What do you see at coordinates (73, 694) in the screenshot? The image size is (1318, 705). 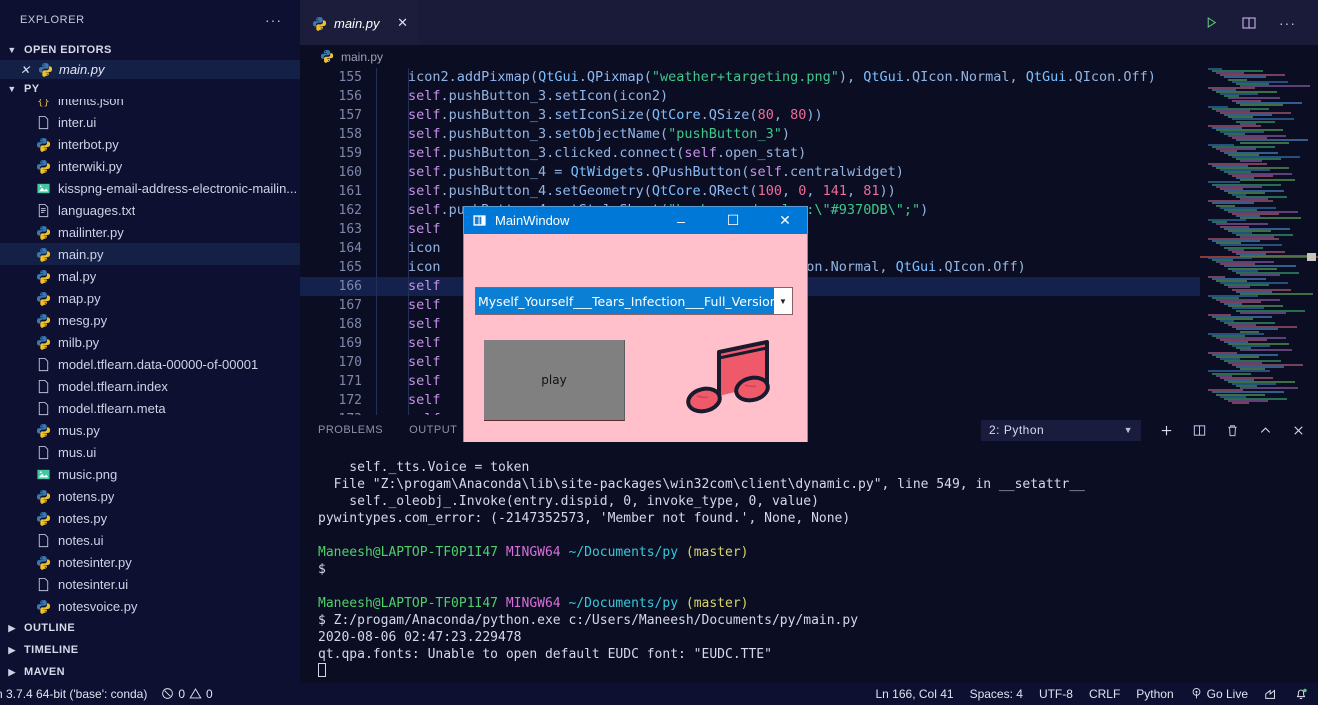 I see `python-interpreter-status: n 3.7.4 64-bit ('base': conda)` at bounding box center [73, 694].